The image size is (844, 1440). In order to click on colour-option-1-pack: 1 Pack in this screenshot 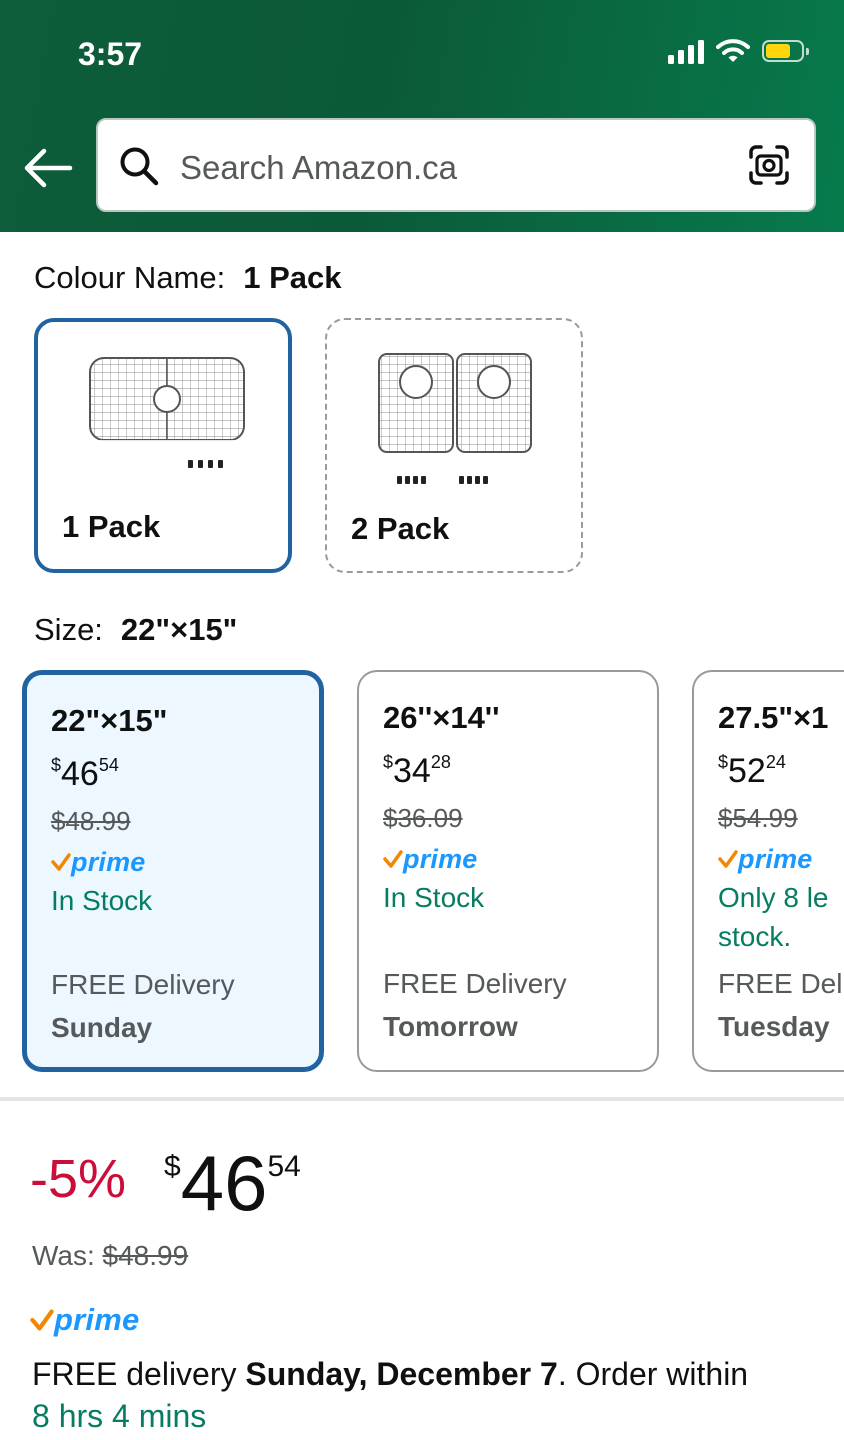, I will do `click(163, 445)`.